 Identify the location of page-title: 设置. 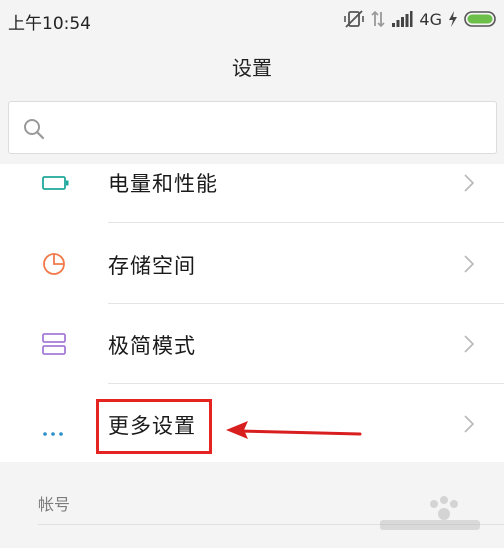
(252, 67).